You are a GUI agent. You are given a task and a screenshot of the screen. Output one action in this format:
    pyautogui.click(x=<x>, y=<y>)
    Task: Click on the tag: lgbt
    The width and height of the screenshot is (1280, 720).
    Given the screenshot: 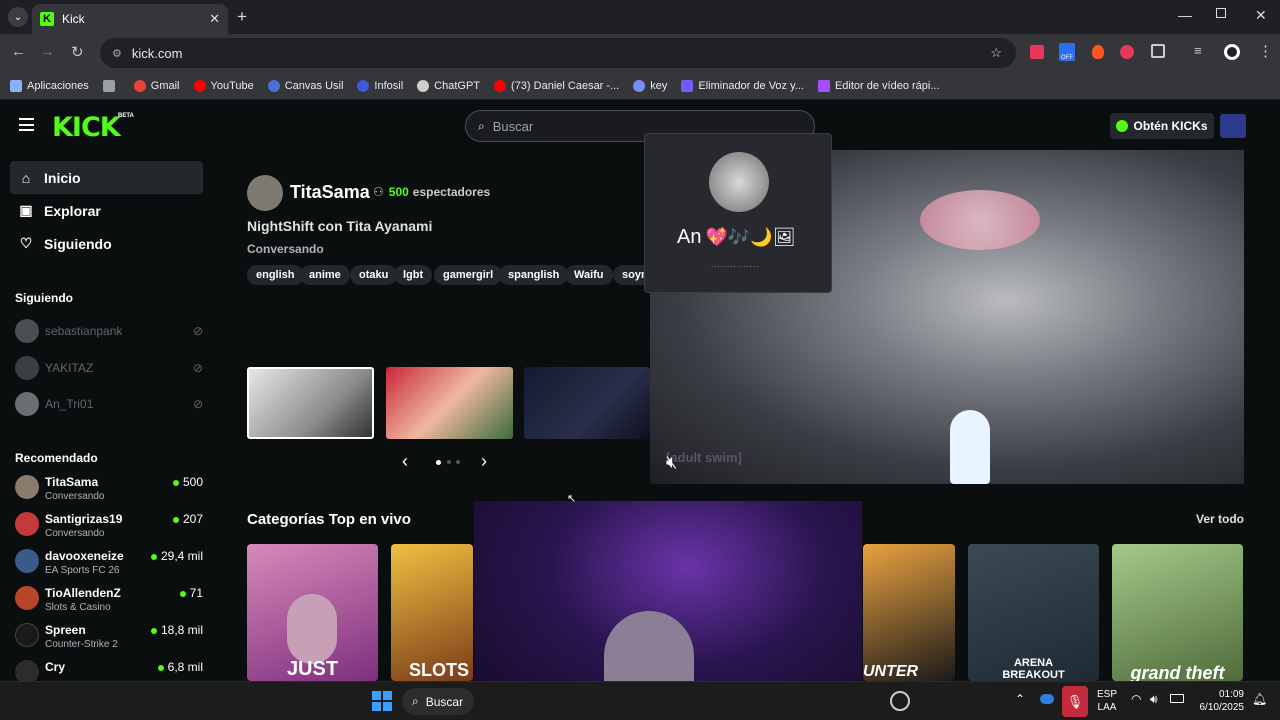 What is the action you would take?
    pyautogui.click(x=413, y=275)
    